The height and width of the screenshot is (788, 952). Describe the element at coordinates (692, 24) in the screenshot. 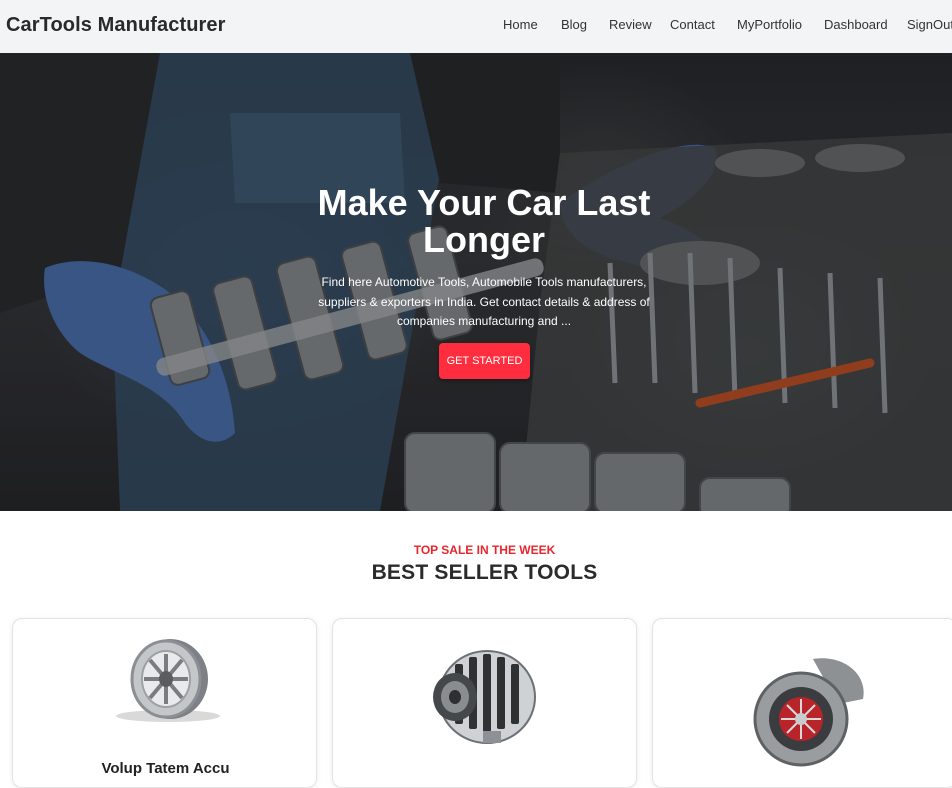

I see `nav-contact-link: Contact` at that location.